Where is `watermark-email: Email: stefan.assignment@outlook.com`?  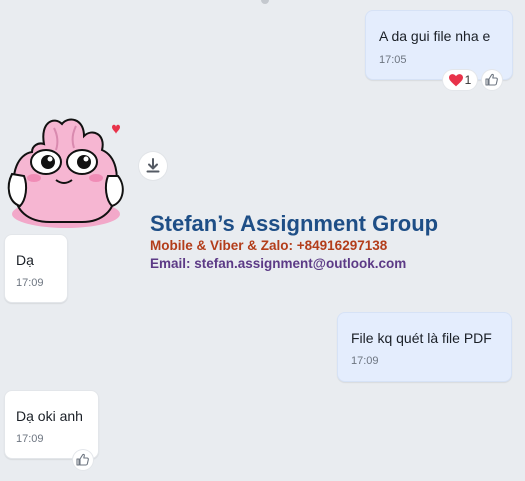
watermark-email: Email: stefan.assignment@outlook.com is located at coordinates (278, 263).